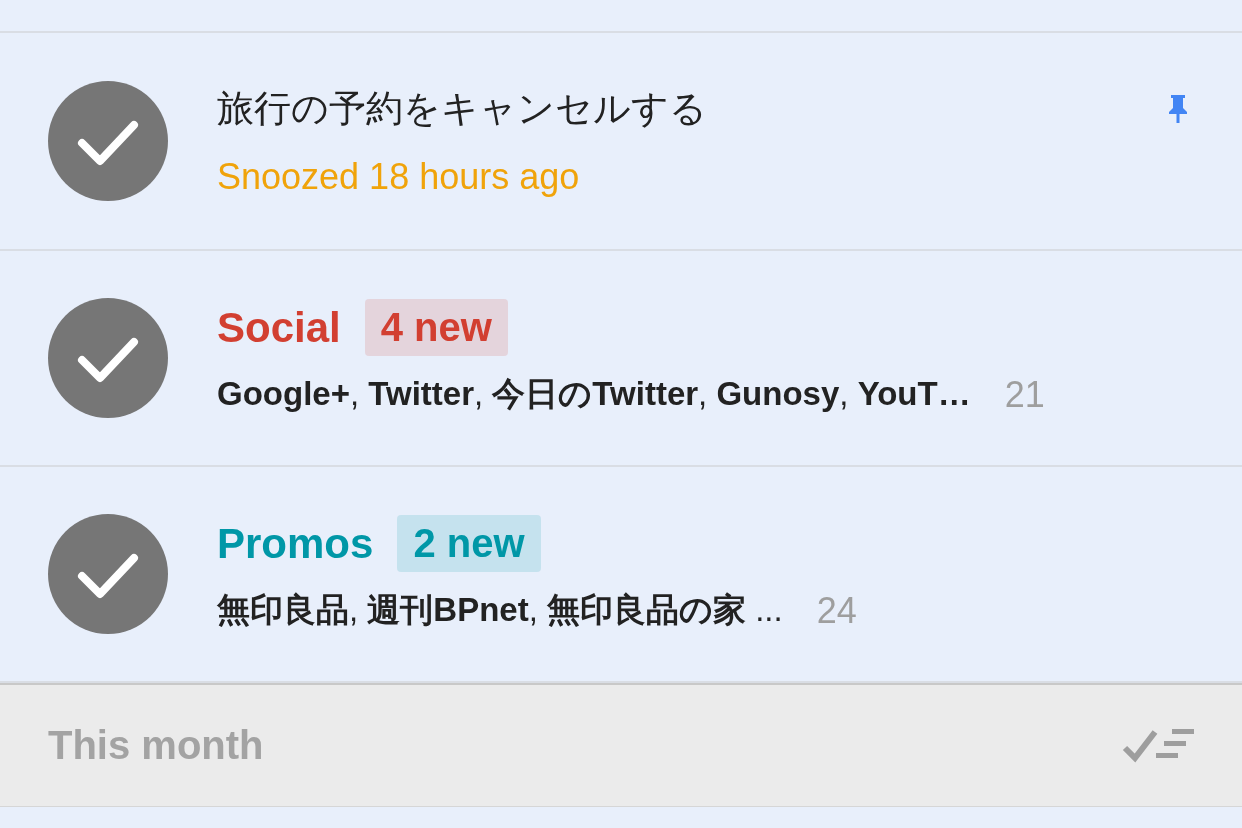 Image resolution: width=1242 pixels, height=828 pixels. Describe the element at coordinates (469, 543) in the screenshot. I see `new-count-badge: 2 new` at that location.